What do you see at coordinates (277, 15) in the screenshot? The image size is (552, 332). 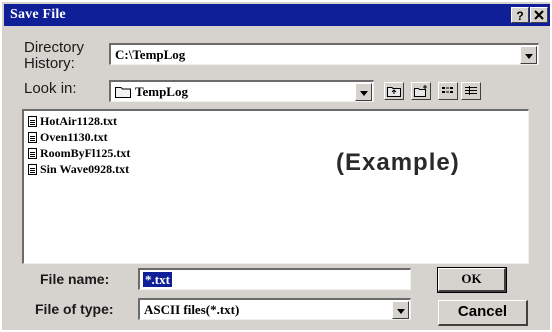 I see `title-bar: Save File ?` at bounding box center [277, 15].